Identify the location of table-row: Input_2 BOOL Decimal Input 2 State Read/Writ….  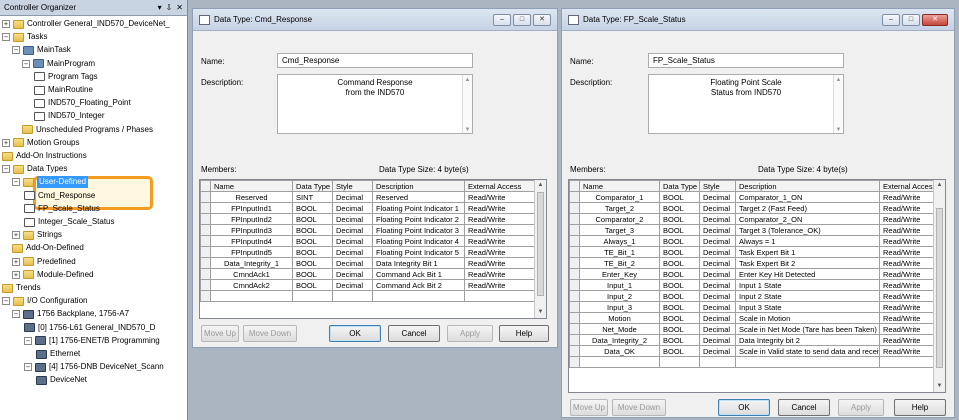
(752, 296).